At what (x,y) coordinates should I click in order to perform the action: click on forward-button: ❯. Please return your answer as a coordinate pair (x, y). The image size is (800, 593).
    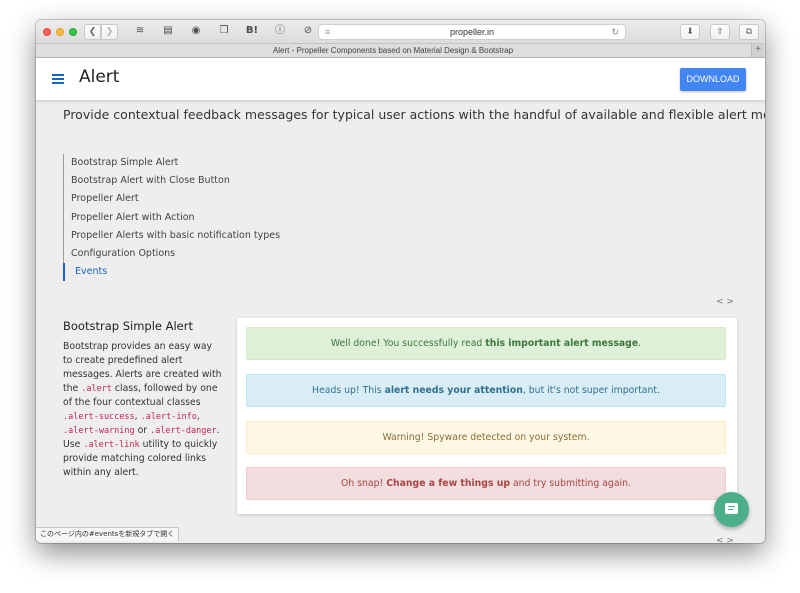
    Looking at the image, I should click on (109, 32).